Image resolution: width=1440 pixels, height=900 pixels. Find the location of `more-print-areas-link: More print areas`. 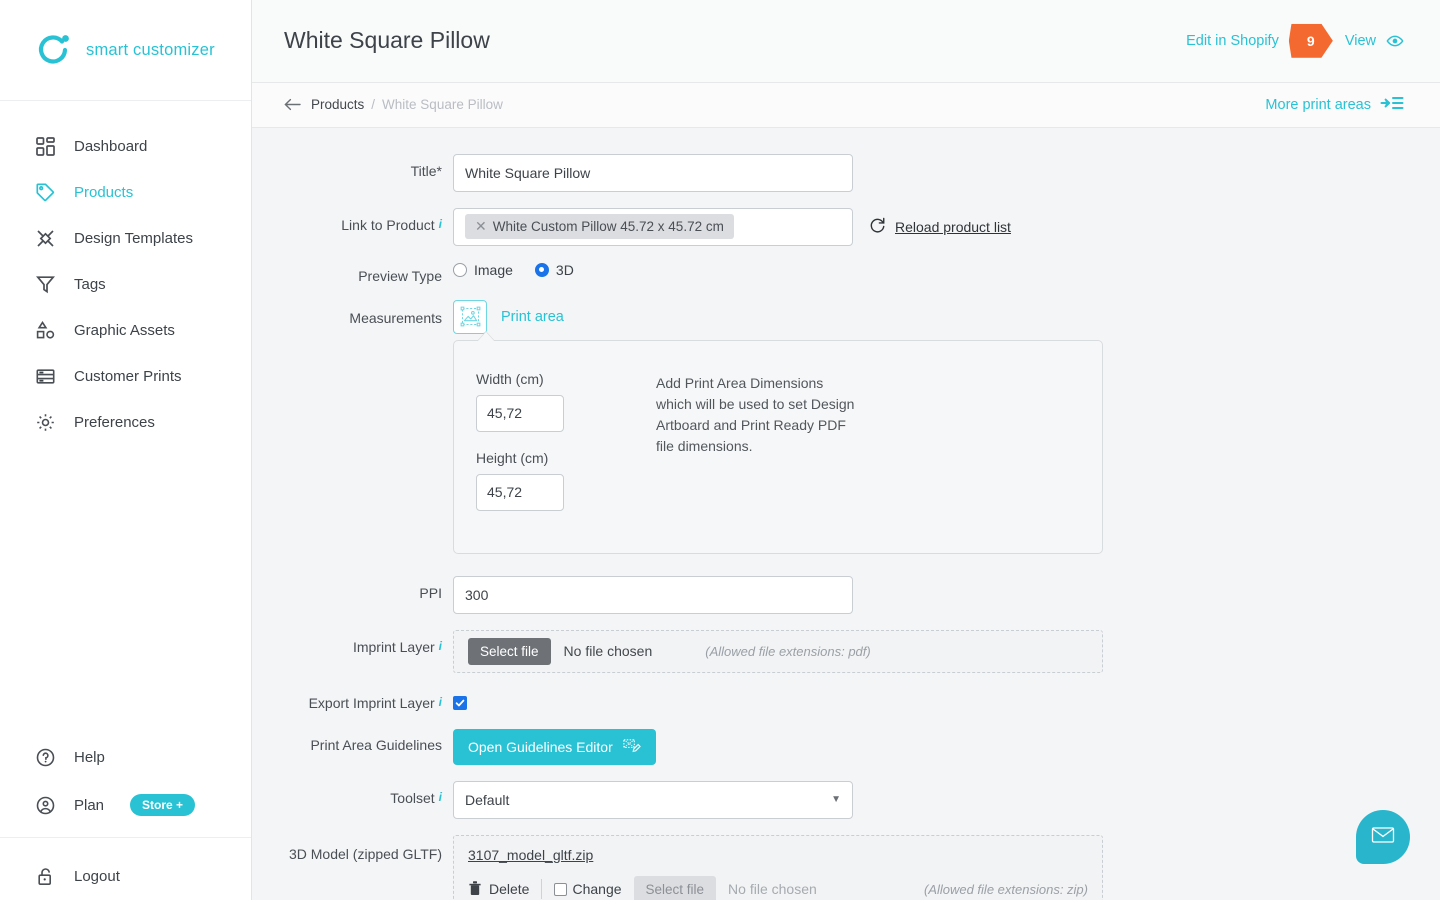

more-print-areas-link: More print areas is located at coordinates (1318, 105).